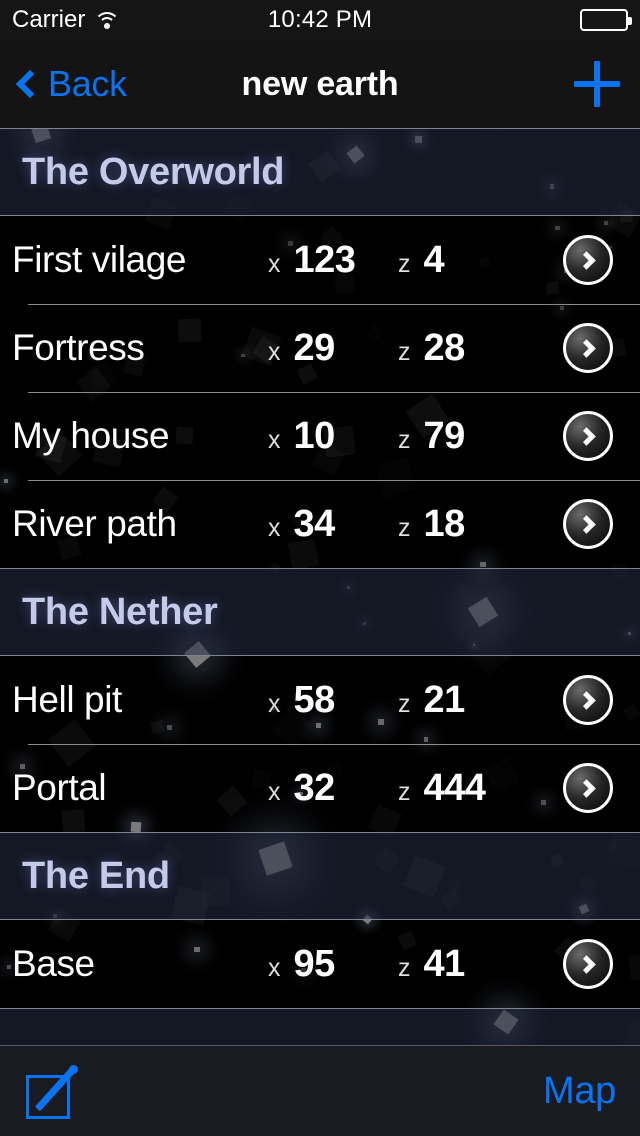 This screenshot has height=1136, width=640. I want to click on status-bar-right, so click(502, 20).